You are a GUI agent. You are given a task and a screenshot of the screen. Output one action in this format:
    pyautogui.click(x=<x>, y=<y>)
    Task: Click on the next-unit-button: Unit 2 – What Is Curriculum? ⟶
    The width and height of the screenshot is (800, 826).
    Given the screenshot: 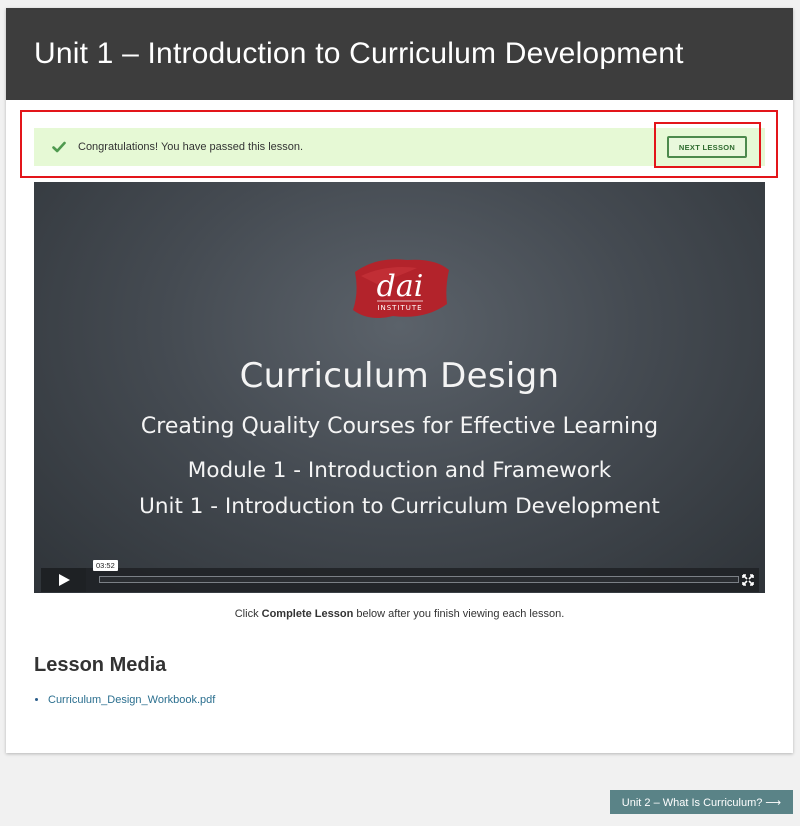 What is the action you would take?
    pyautogui.click(x=701, y=802)
    